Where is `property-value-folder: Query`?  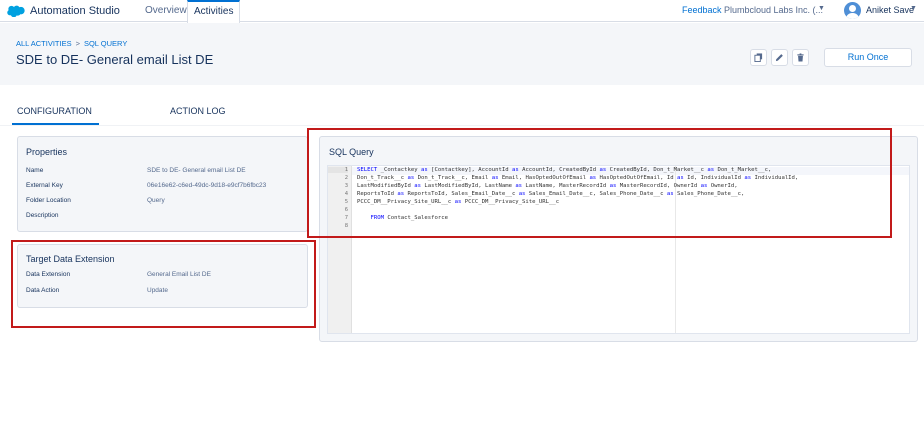 property-value-folder: Query is located at coordinates (156, 200).